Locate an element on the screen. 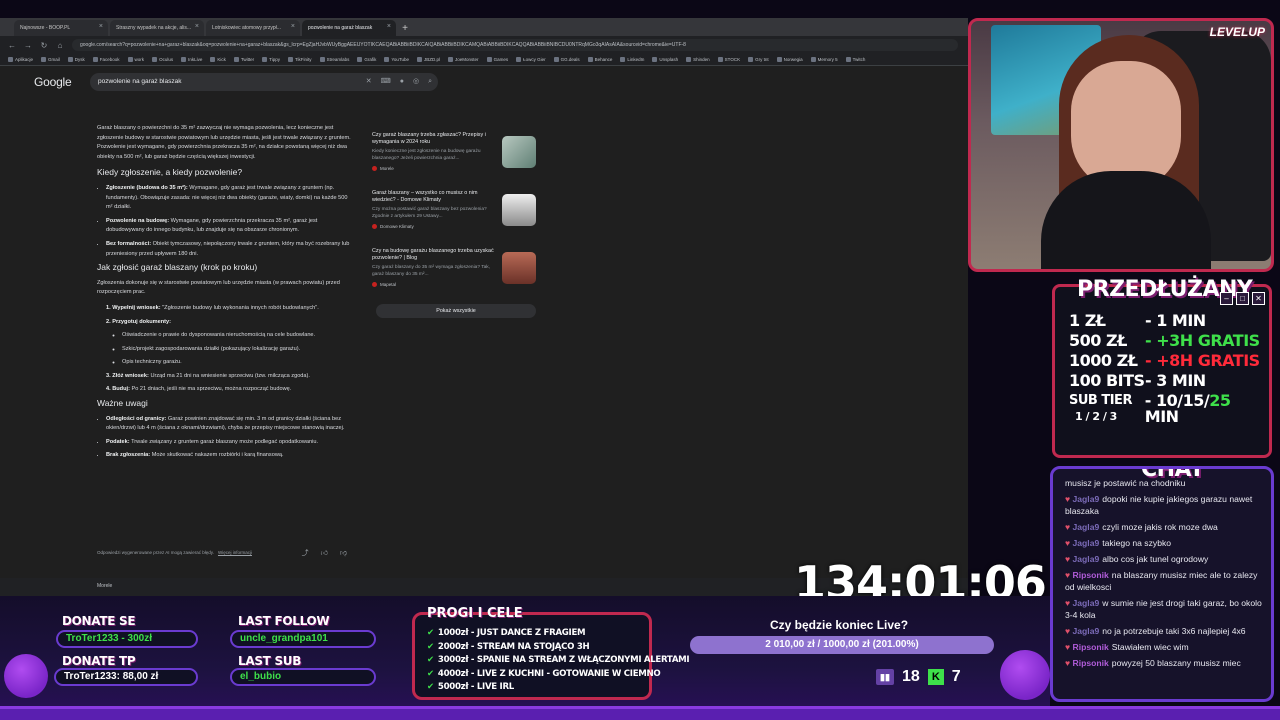  result-site: Morele is located at coordinates (104, 586).